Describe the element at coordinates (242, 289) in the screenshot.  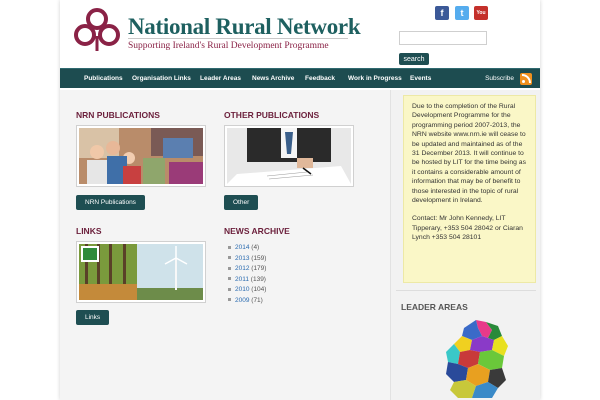
I see `archive-year: 2010` at that location.